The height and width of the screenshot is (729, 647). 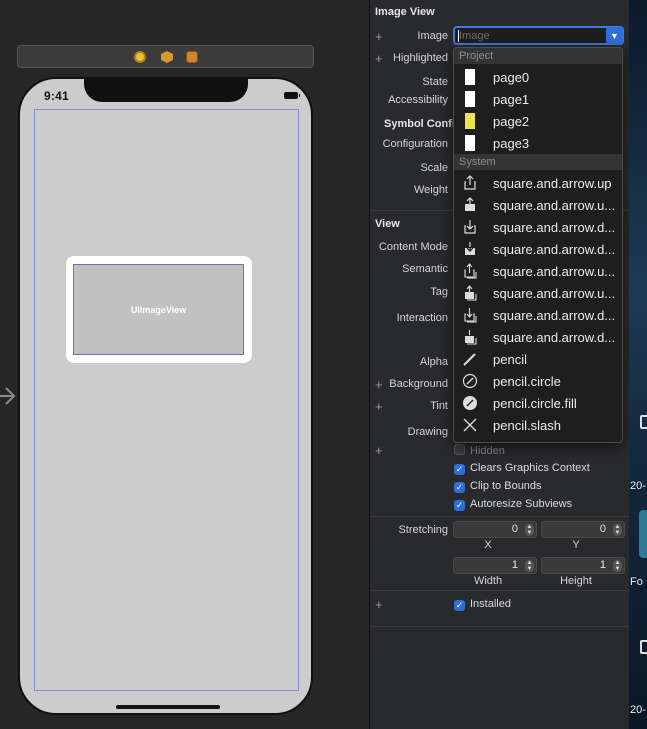 What do you see at coordinates (470, 227) in the screenshot?
I see `share-down-icon` at bounding box center [470, 227].